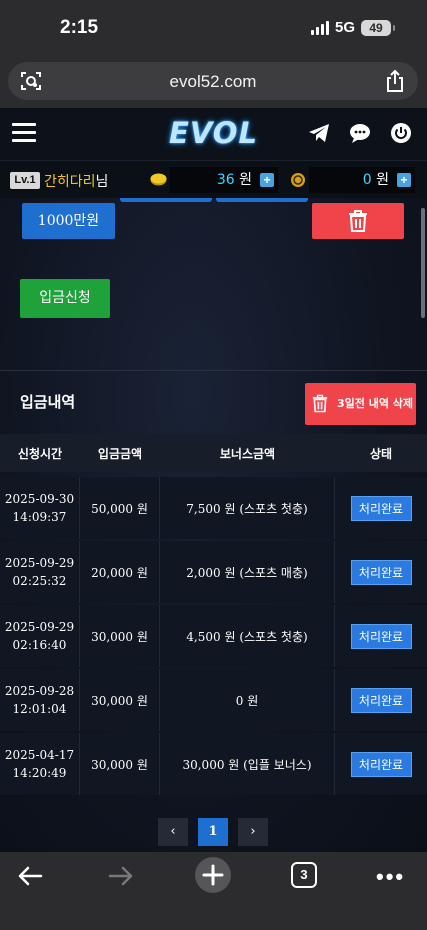 The image size is (427, 930). I want to click on status-indicators: 5G 49, so click(352, 27).